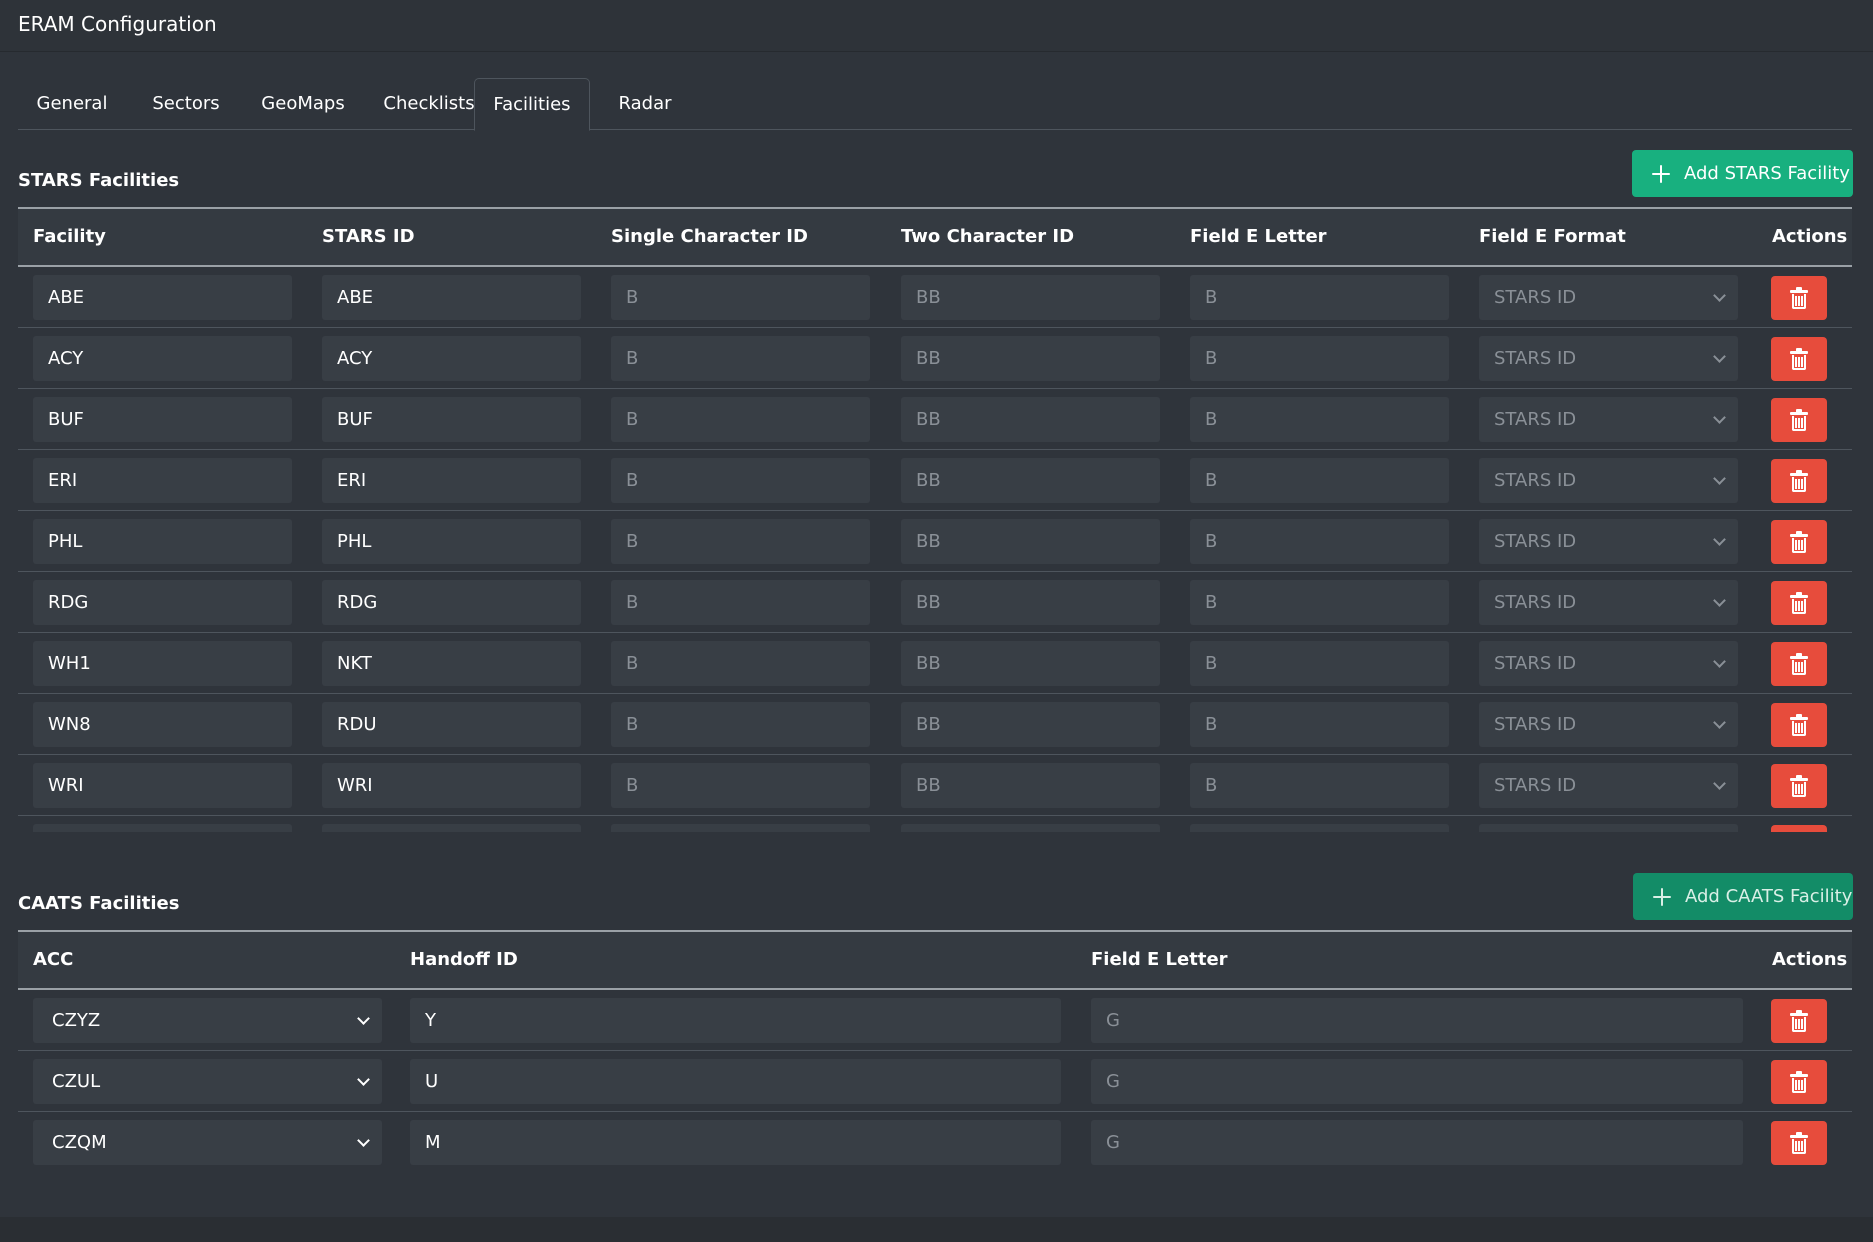  I want to click on facility-input: WRI, so click(162, 785).